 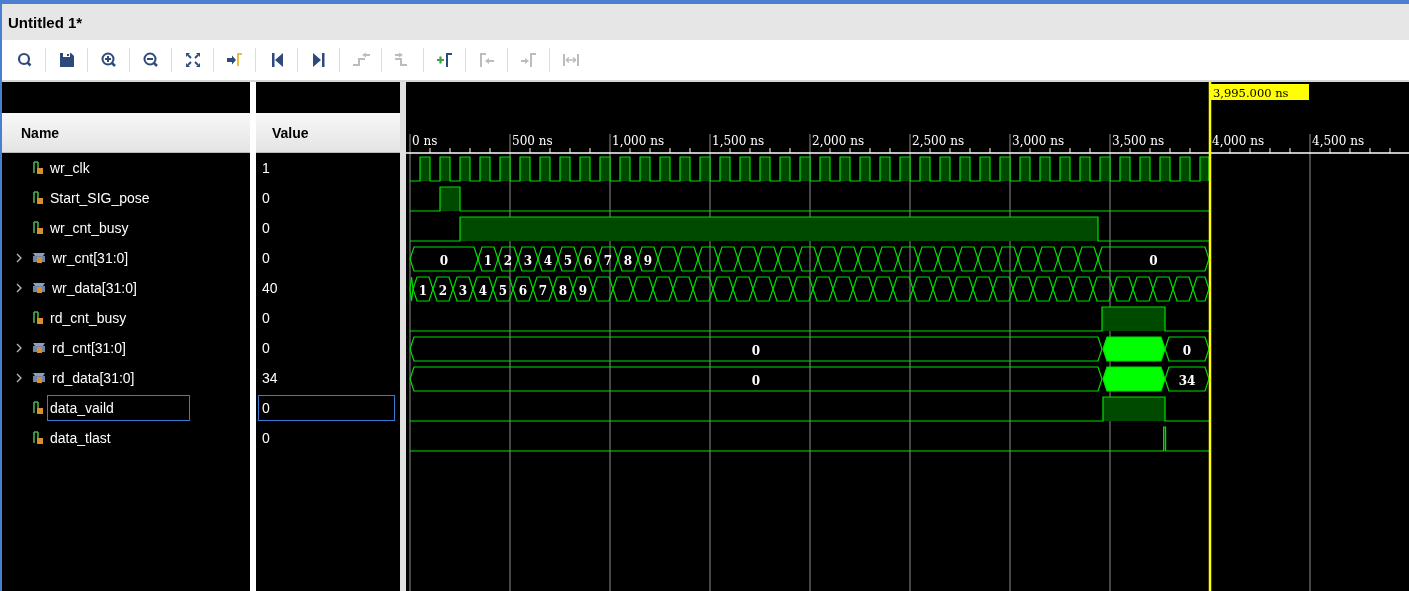 I want to click on signal-value: 40, so click(x=270, y=288).